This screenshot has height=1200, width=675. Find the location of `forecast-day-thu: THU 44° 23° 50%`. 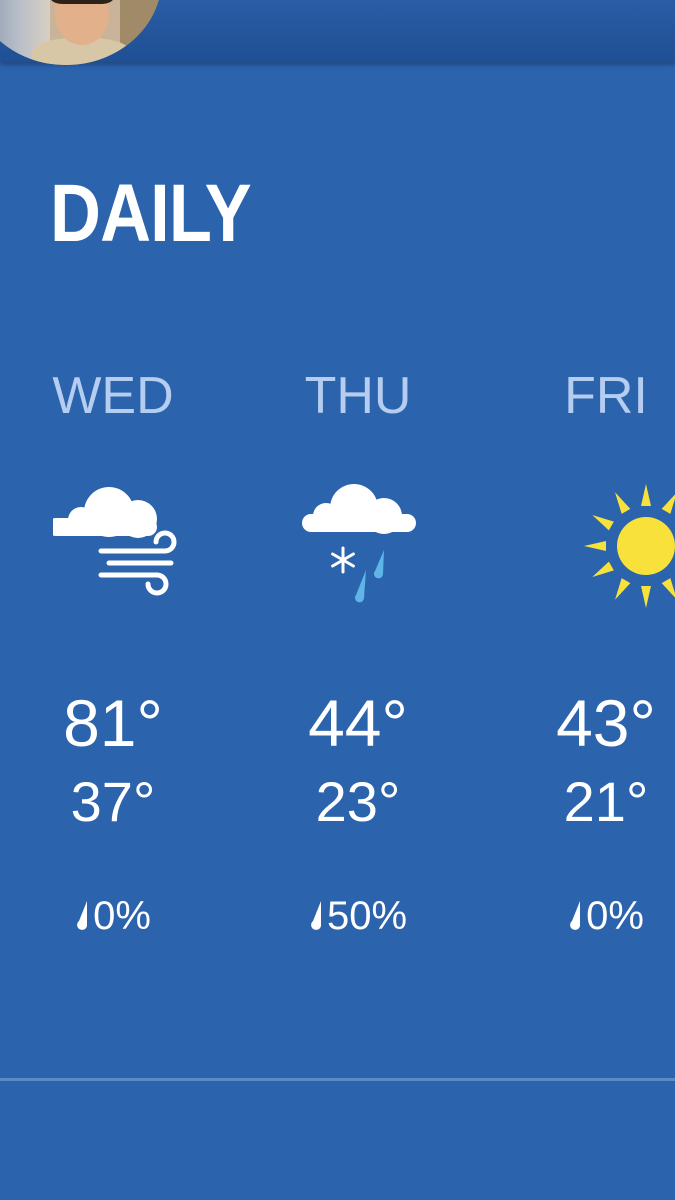

forecast-day-thu: THU 44° 23° 50% is located at coordinates (358, 660).